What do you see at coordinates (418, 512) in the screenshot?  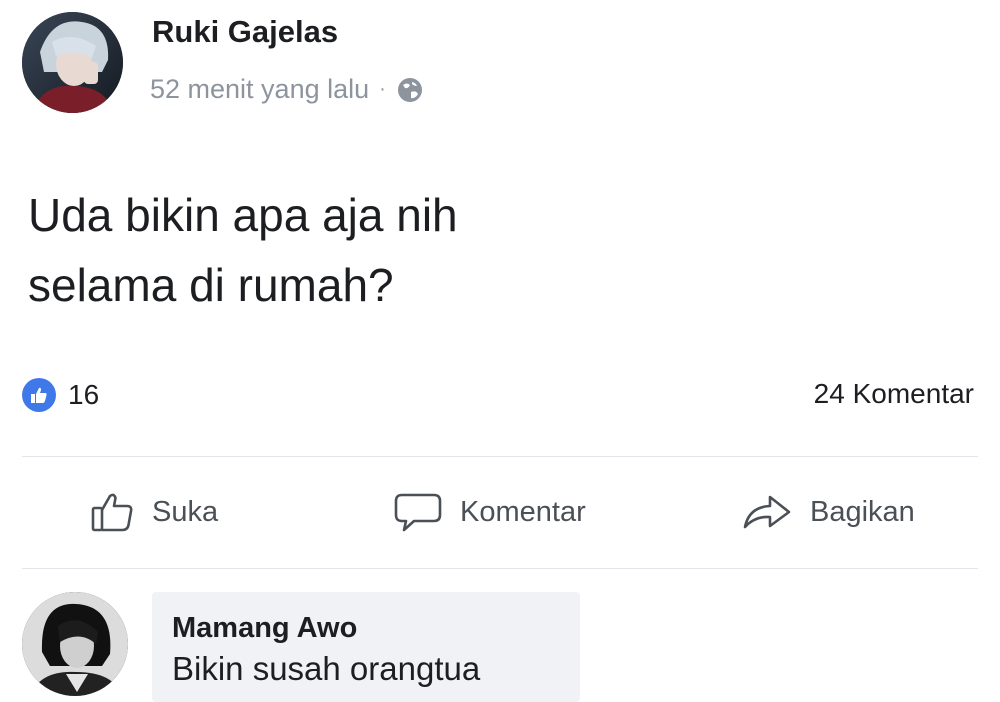 I see `comment-bubble-icon` at bounding box center [418, 512].